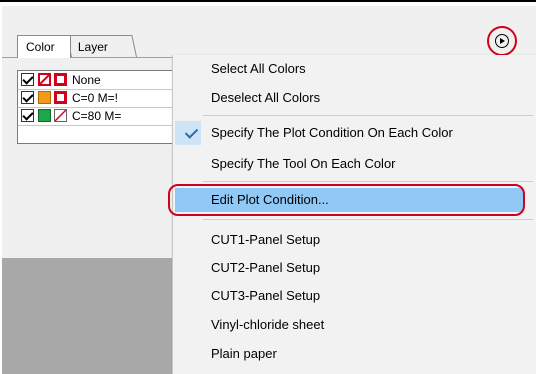 The width and height of the screenshot is (536, 374). What do you see at coordinates (86, 80) in the screenshot?
I see `color-name: None` at bounding box center [86, 80].